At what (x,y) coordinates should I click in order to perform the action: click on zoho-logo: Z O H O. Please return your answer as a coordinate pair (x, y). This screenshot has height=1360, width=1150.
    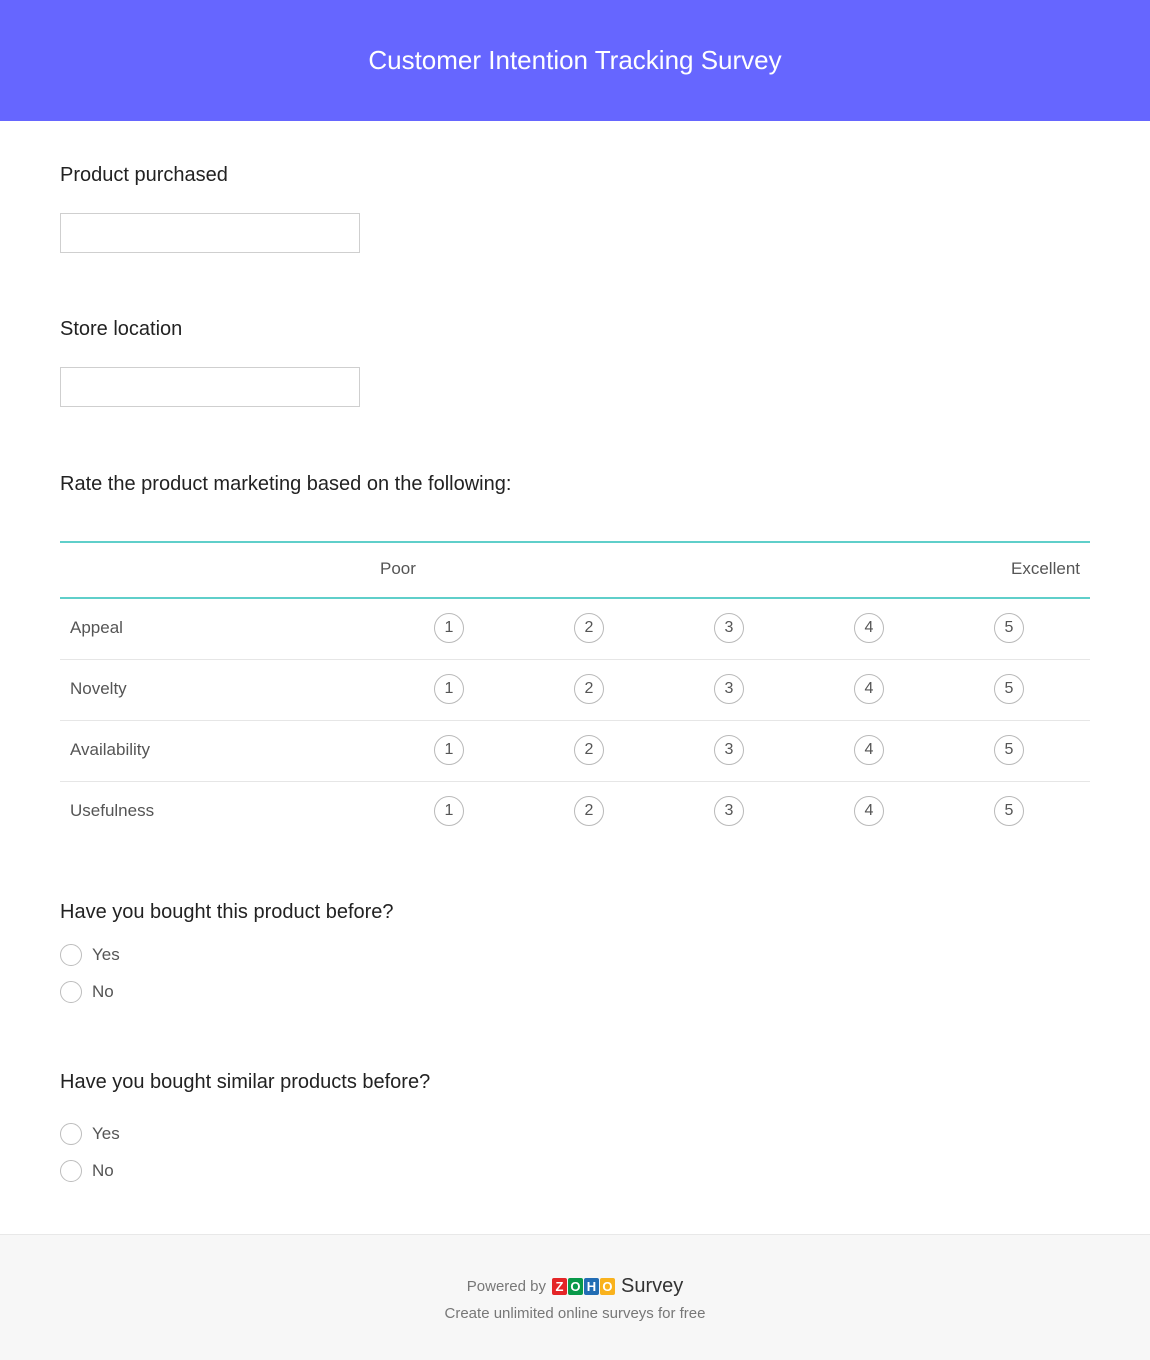
    Looking at the image, I should click on (583, 1286).